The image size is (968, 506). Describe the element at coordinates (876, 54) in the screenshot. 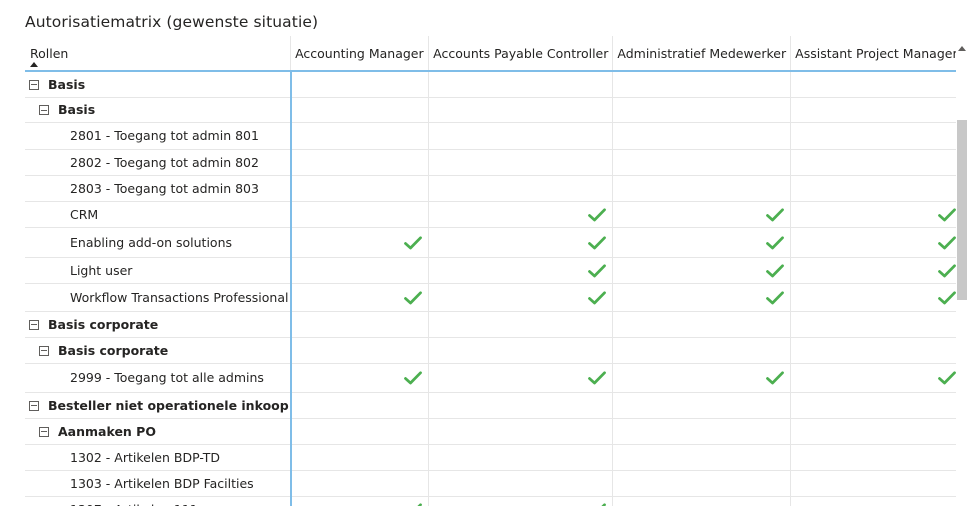

I see `column-header-assistant-project-manager: Assistant Project Manager` at that location.